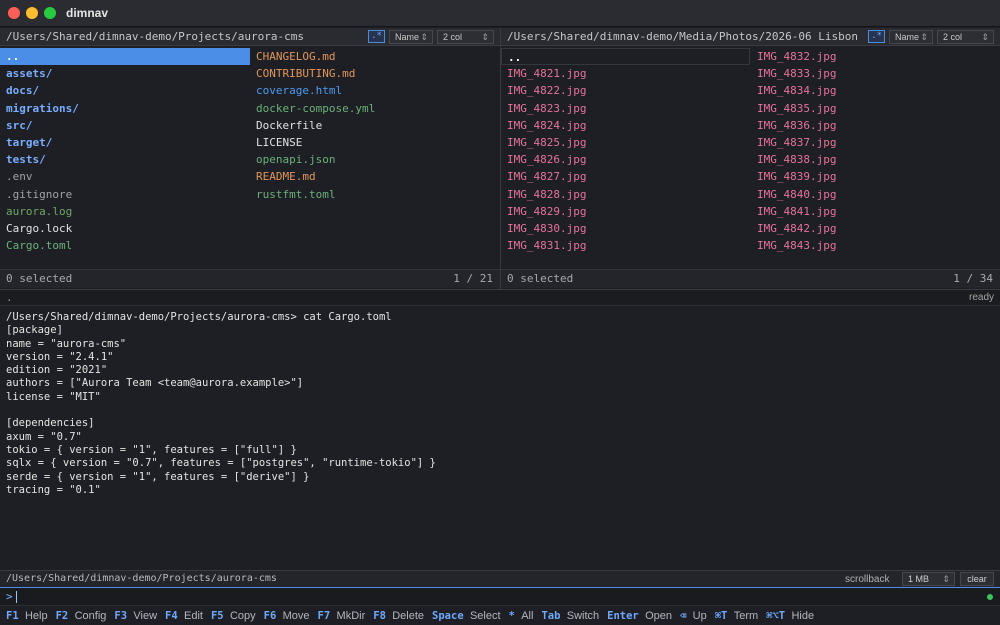  What do you see at coordinates (145, 616) in the screenshot?
I see `fkey-label: View` at bounding box center [145, 616].